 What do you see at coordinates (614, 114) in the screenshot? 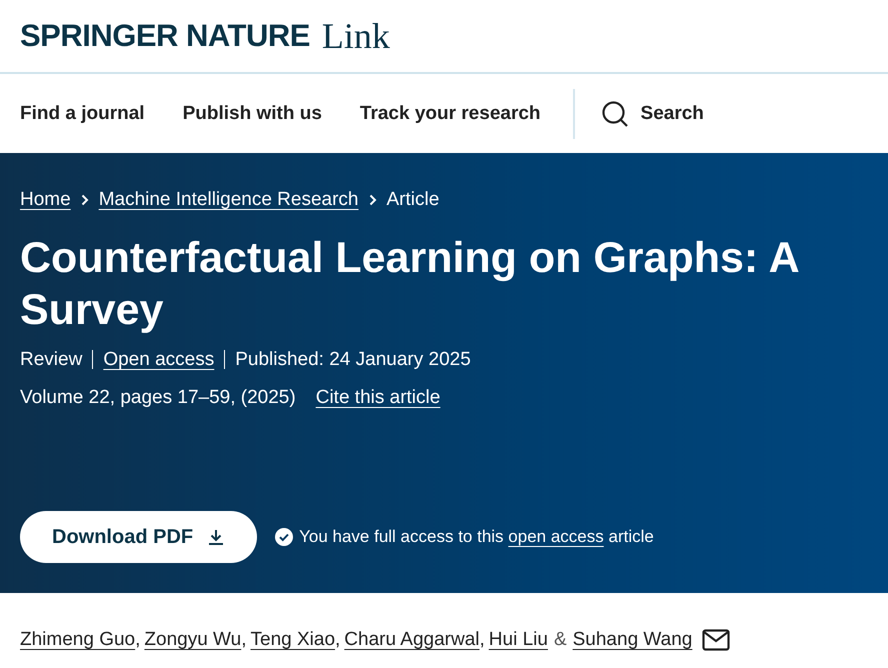
I see `search-icon` at bounding box center [614, 114].